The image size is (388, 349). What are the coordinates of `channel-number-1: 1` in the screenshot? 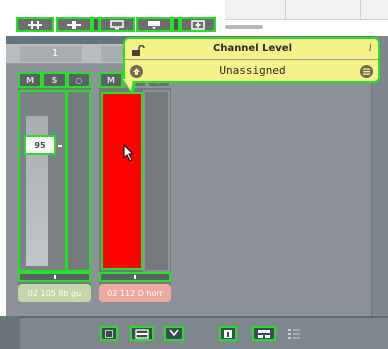 It's located at (55, 53).